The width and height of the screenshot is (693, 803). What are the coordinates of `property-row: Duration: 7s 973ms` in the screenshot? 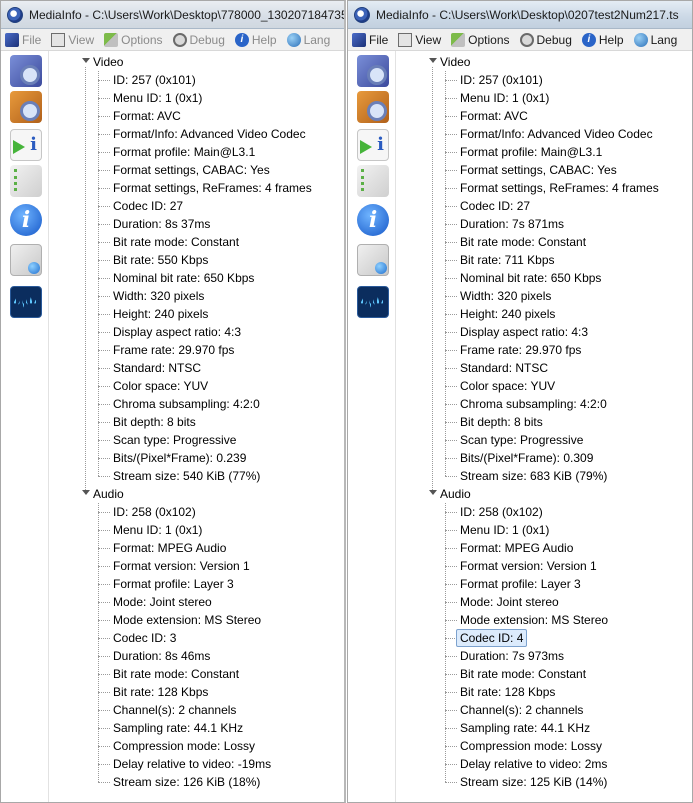 It's located at (546, 656).